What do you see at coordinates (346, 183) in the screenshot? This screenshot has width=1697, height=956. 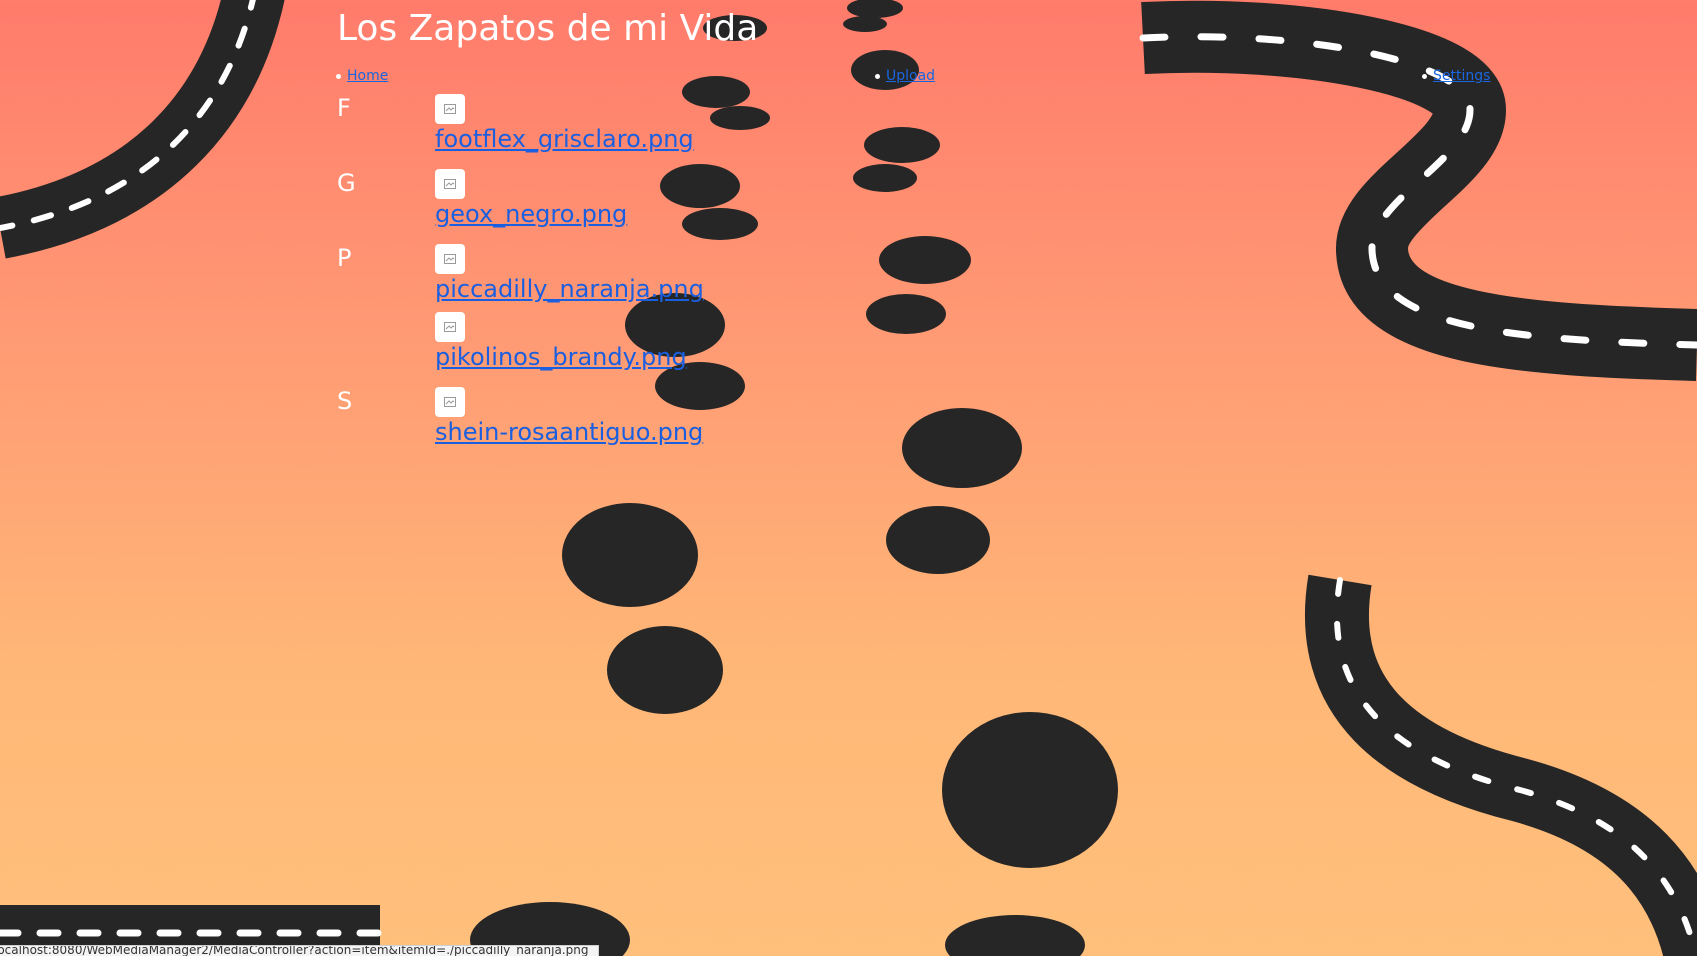 I see `group-letter-g: G` at bounding box center [346, 183].